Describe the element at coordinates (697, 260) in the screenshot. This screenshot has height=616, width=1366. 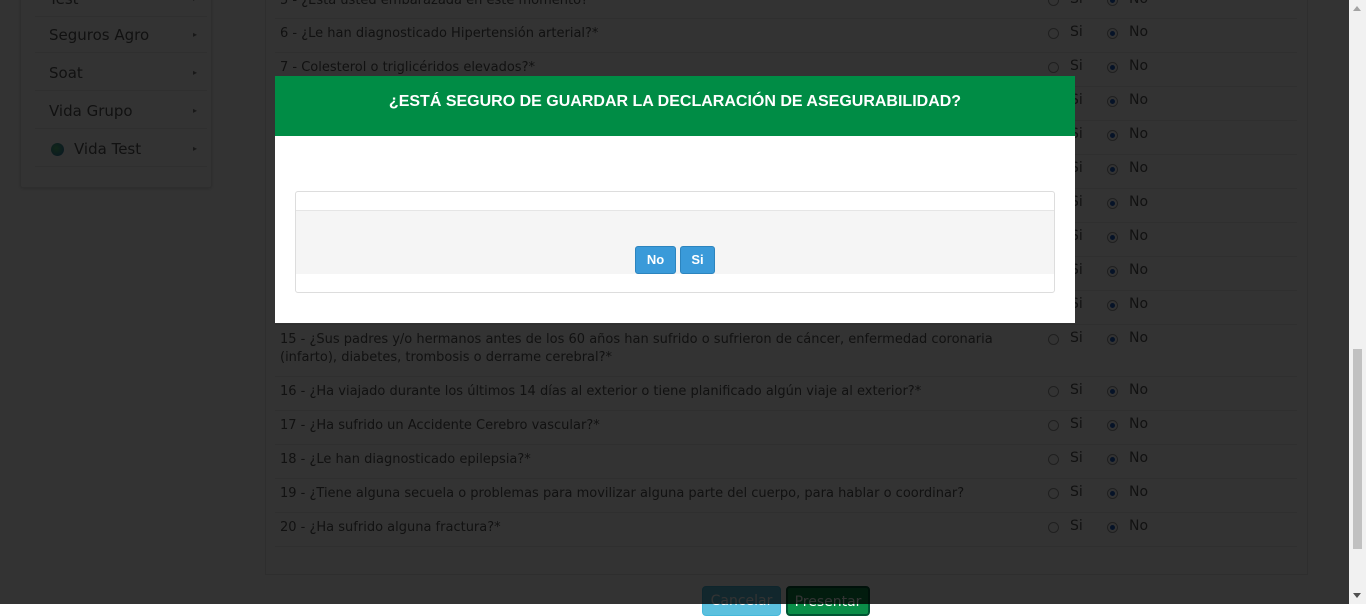
I see `confirm-si-button: Si` at that location.